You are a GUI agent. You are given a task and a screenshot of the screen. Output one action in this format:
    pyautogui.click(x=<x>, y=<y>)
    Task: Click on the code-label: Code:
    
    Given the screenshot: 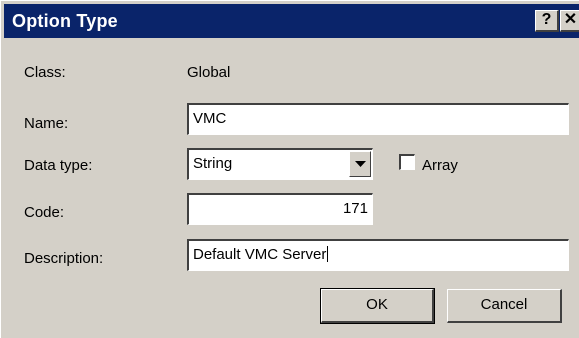 What is the action you would take?
    pyautogui.click(x=44, y=212)
    